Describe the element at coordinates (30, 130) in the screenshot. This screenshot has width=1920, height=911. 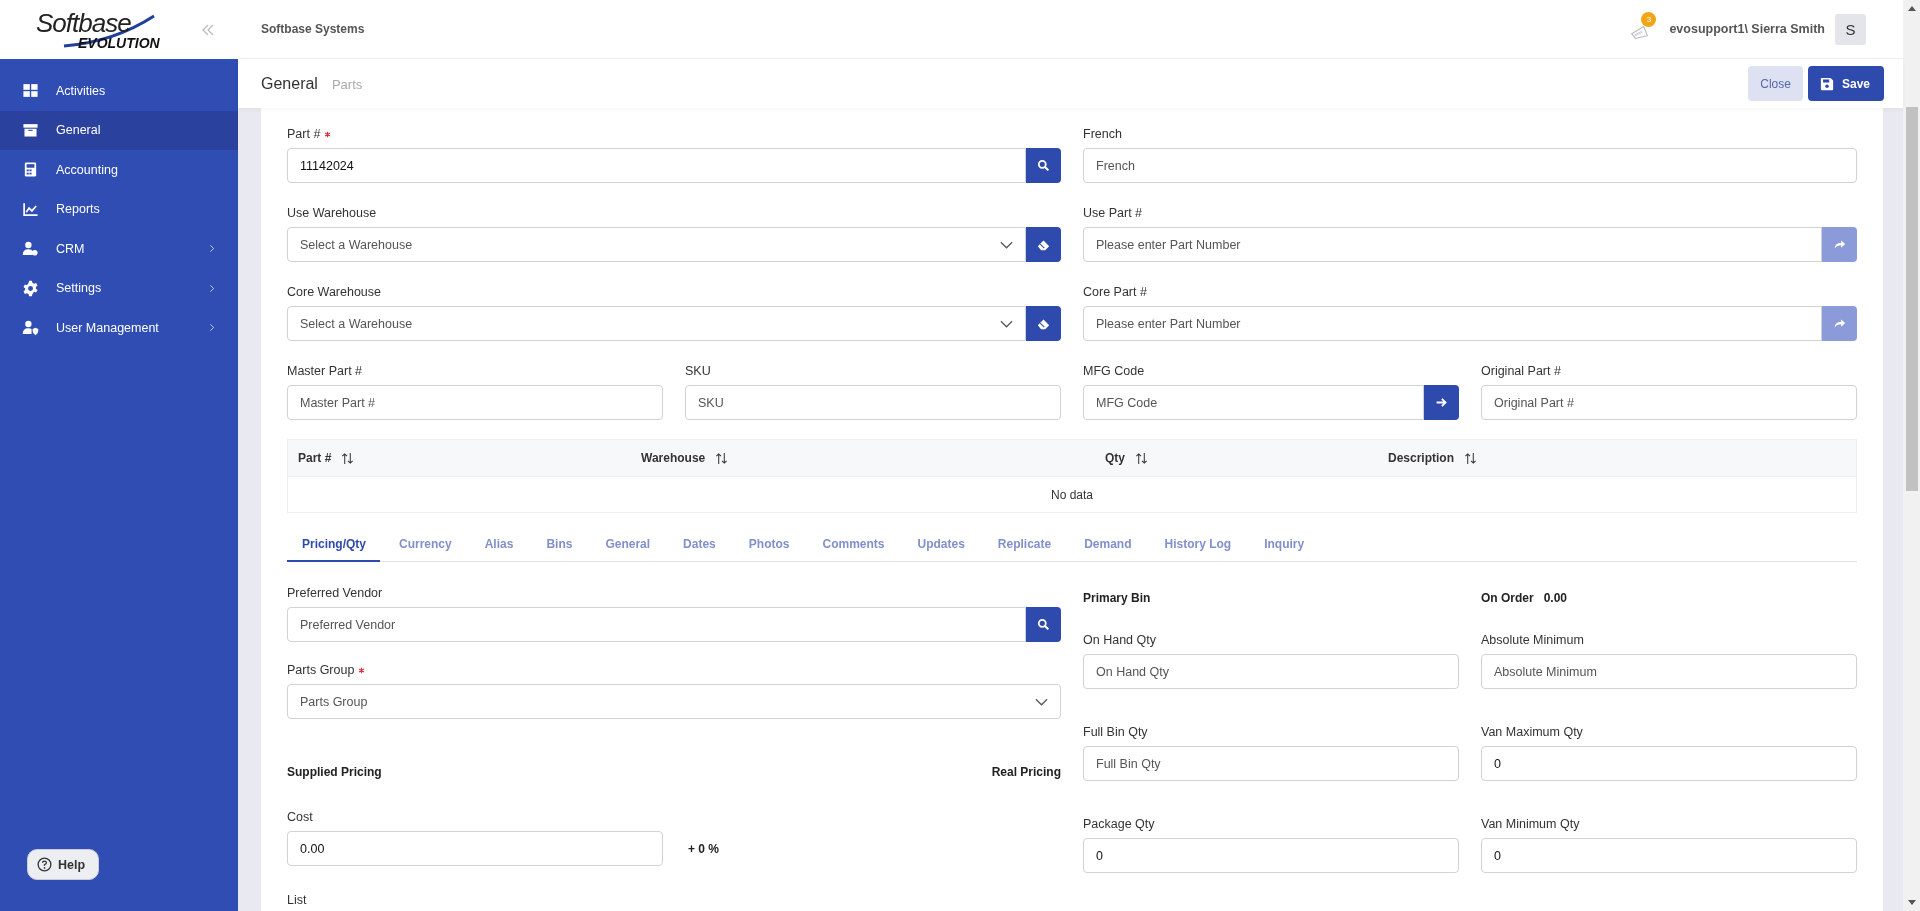
I see `archive-box-icon` at that location.